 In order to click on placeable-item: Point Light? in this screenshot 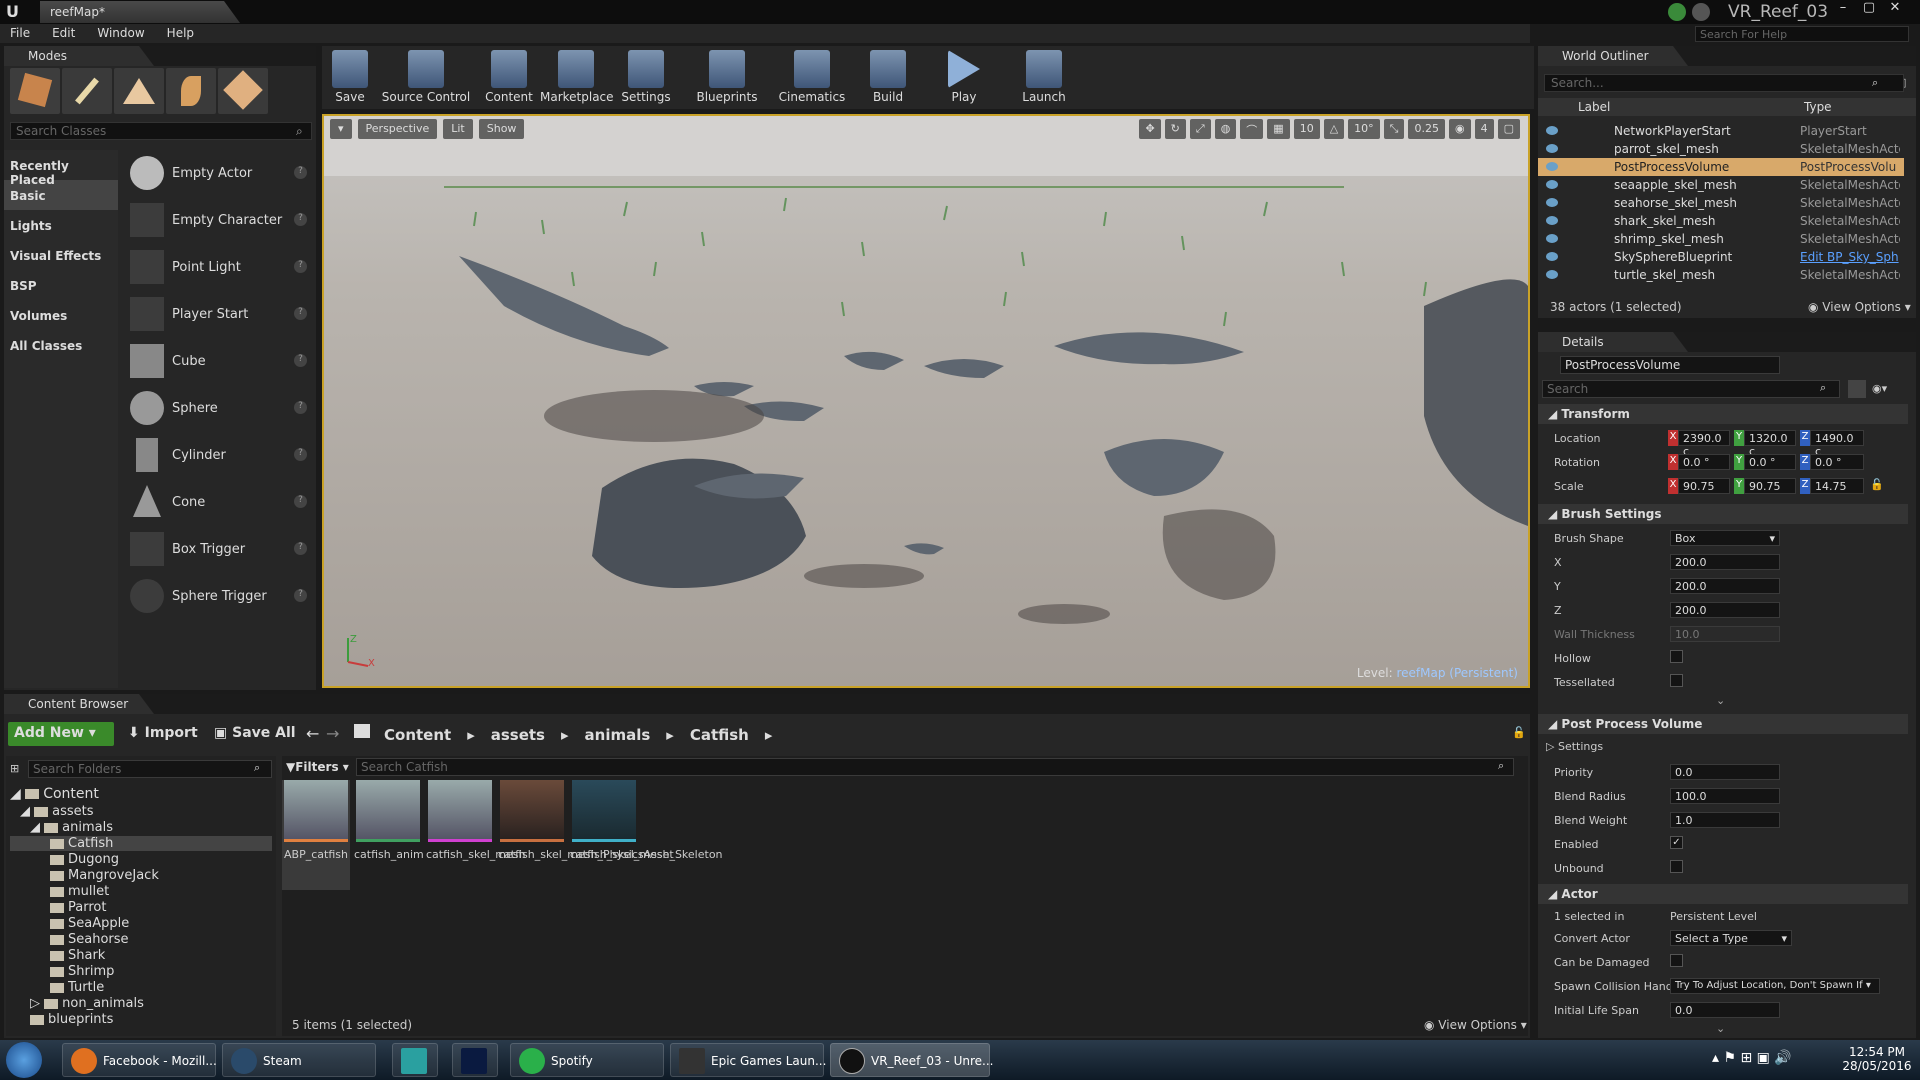, I will do `click(217, 267)`.